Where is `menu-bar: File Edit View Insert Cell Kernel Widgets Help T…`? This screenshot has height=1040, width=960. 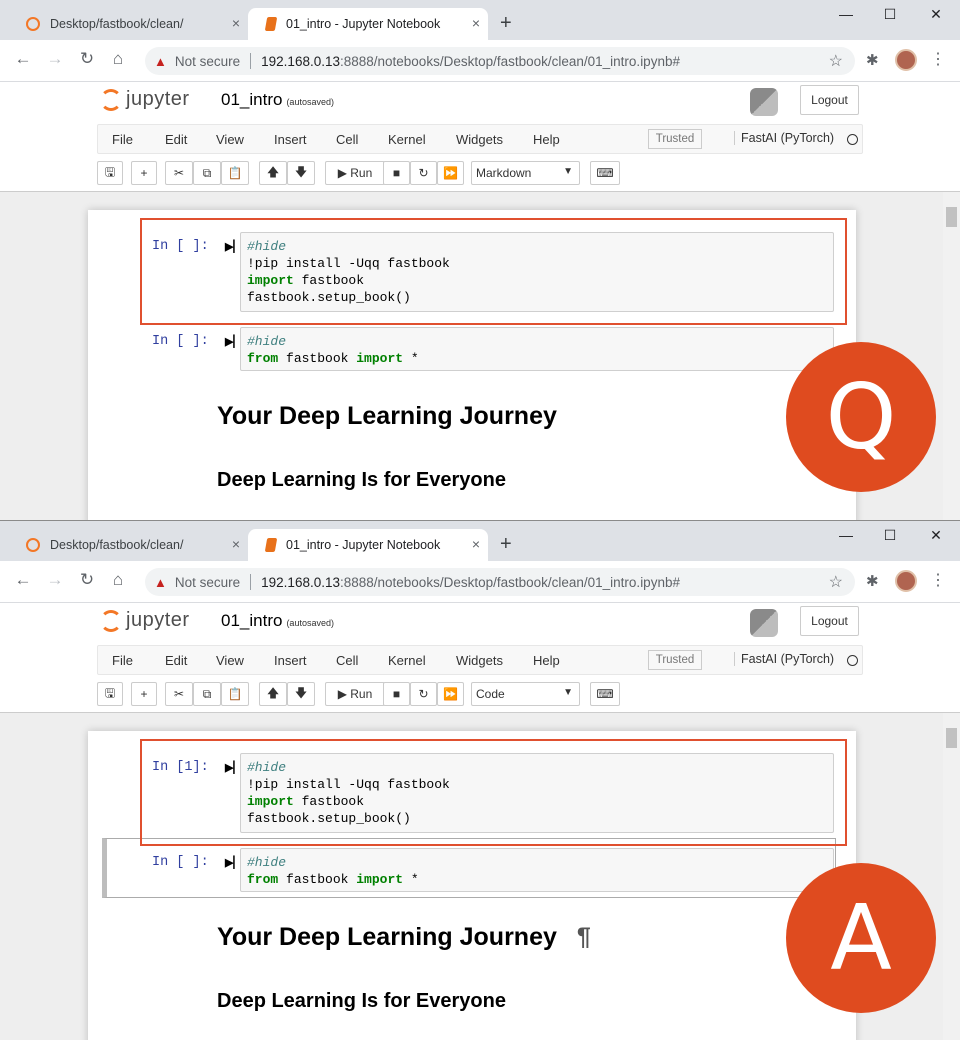
menu-bar: File Edit View Insert Cell Kernel Widgets Help T… is located at coordinates (480, 139).